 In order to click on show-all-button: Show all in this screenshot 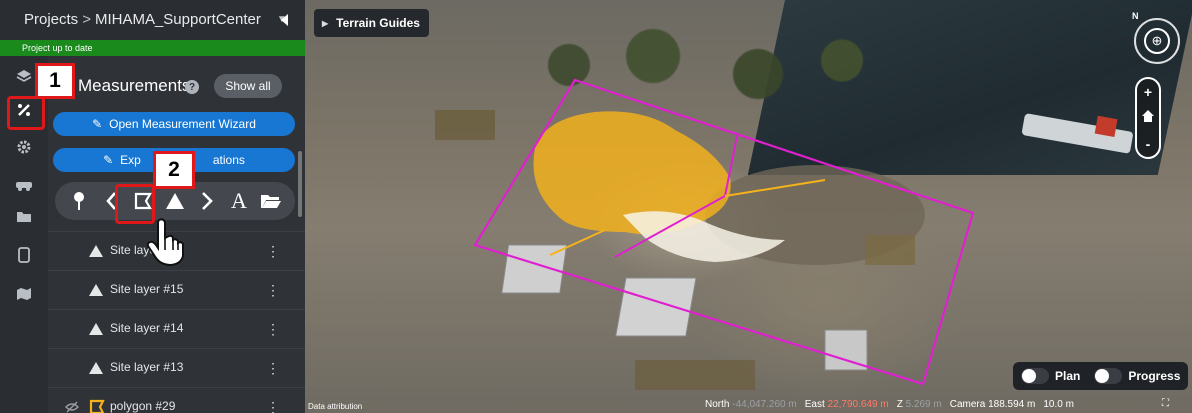, I will do `click(248, 86)`.